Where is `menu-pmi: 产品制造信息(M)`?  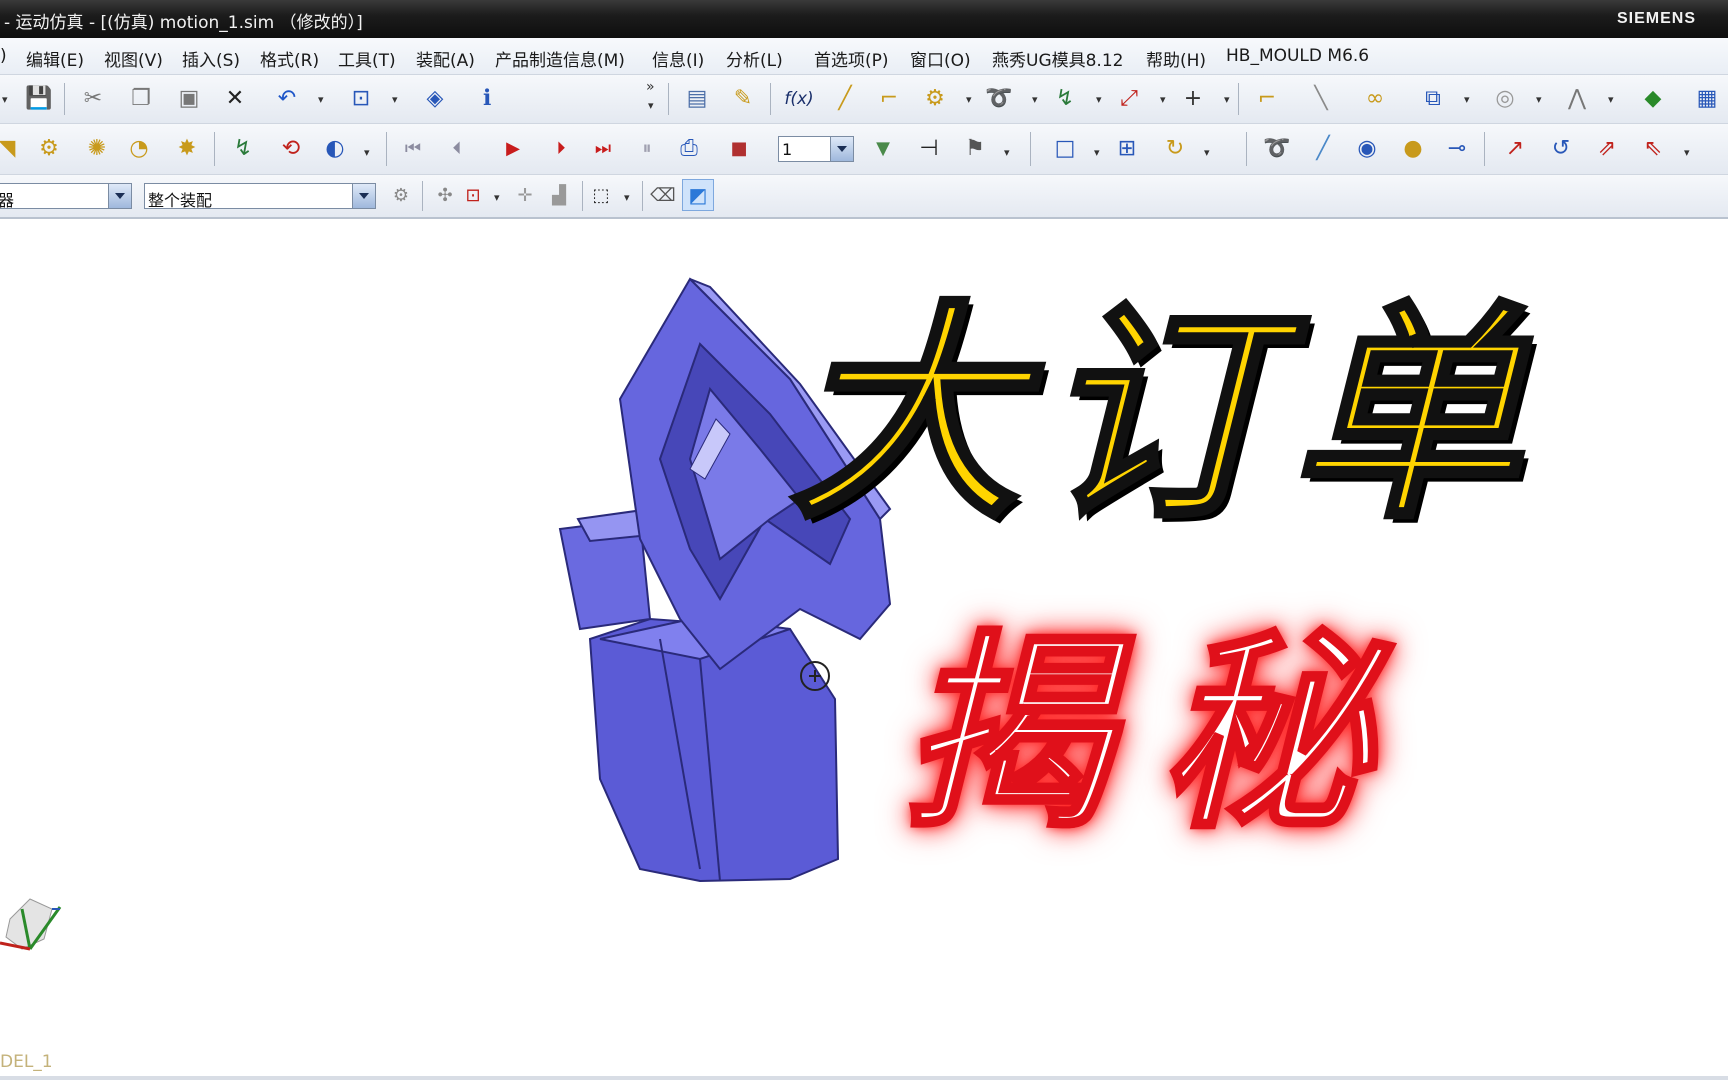
menu-pmi: 产品制造信息(M) is located at coordinates (560, 58).